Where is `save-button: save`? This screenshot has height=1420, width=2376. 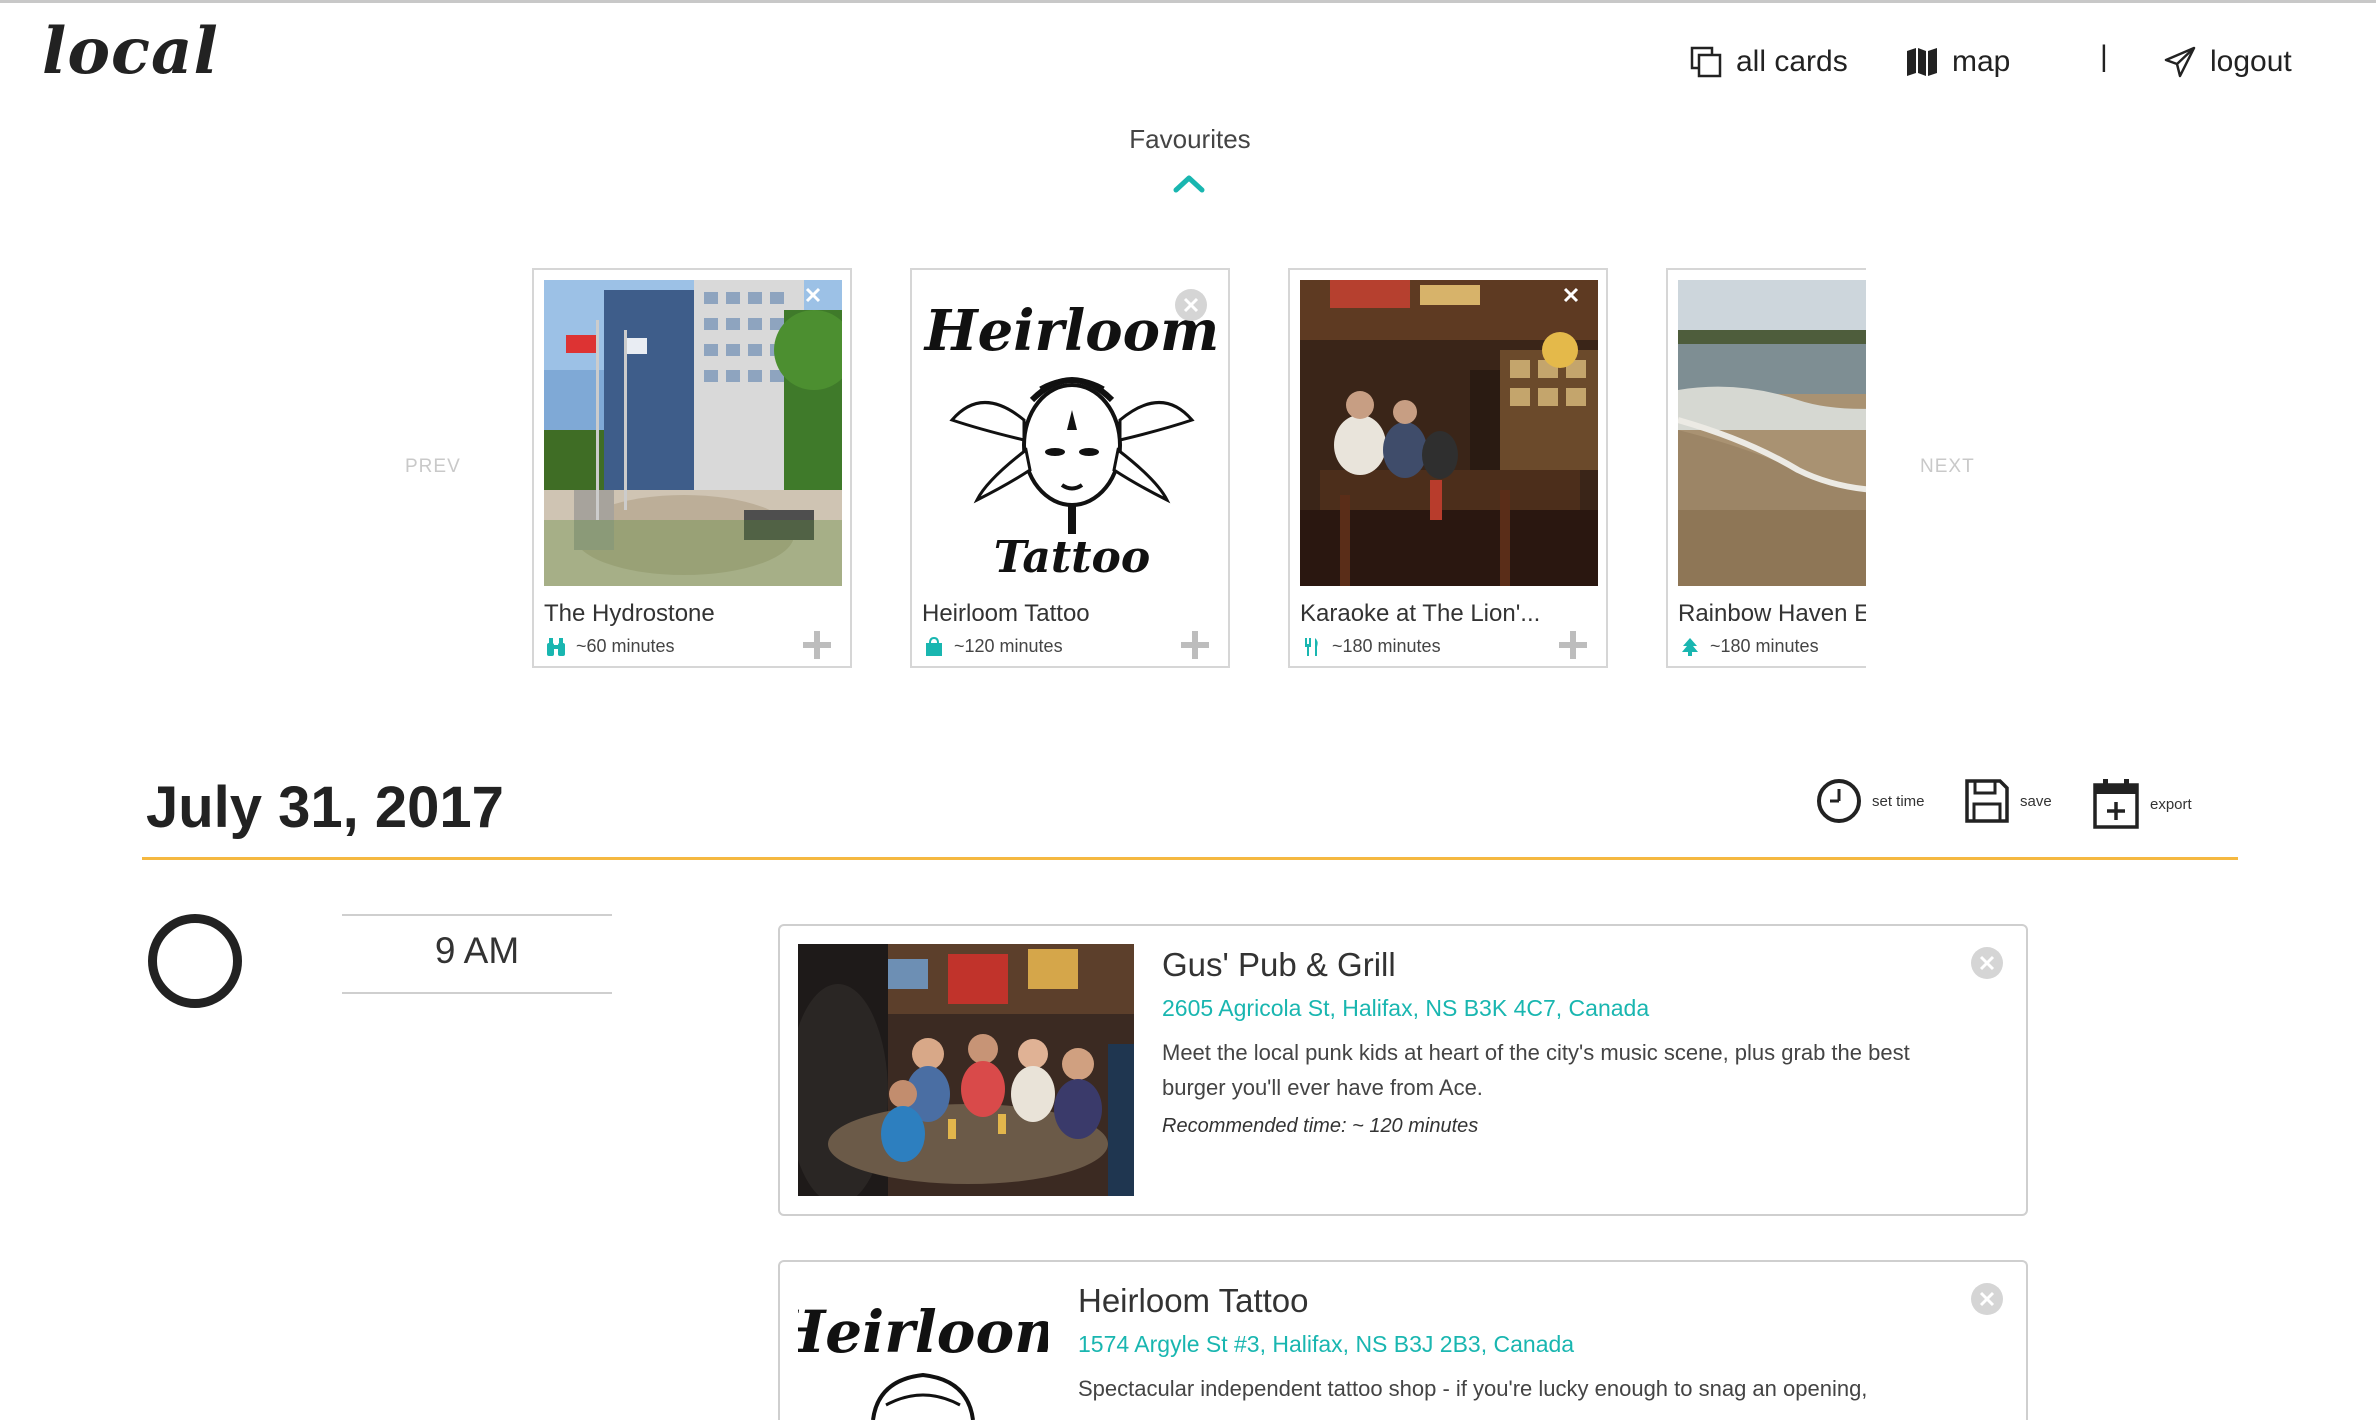 save-button: save is located at coordinates (2008, 801).